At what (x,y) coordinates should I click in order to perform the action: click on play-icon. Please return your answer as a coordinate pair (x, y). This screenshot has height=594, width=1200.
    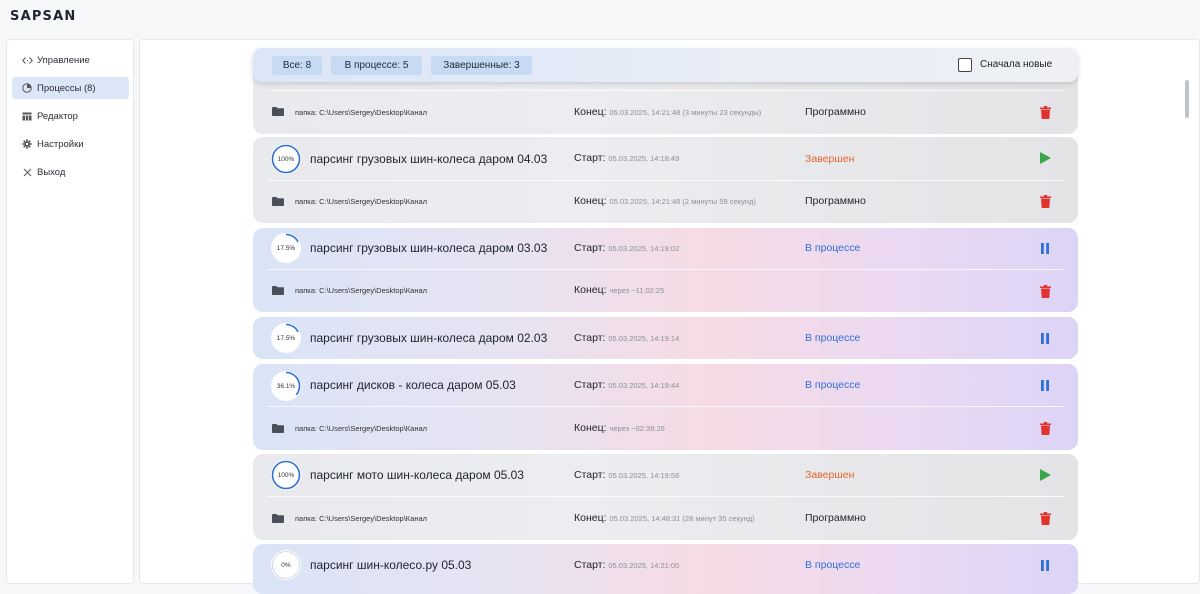
    Looking at the image, I should click on (1045, 475).